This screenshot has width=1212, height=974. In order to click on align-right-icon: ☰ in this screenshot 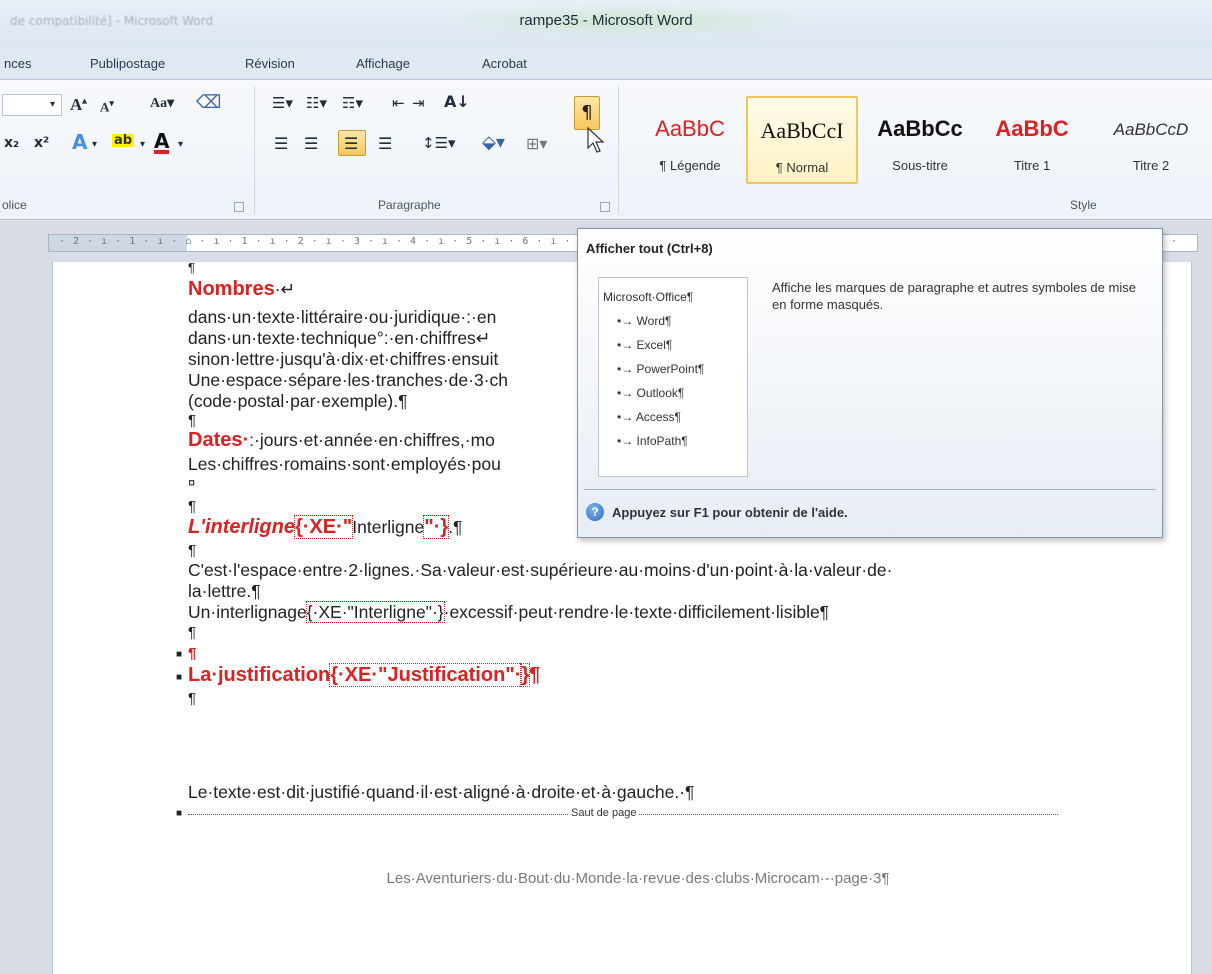, I will do `click(351, 143)`.